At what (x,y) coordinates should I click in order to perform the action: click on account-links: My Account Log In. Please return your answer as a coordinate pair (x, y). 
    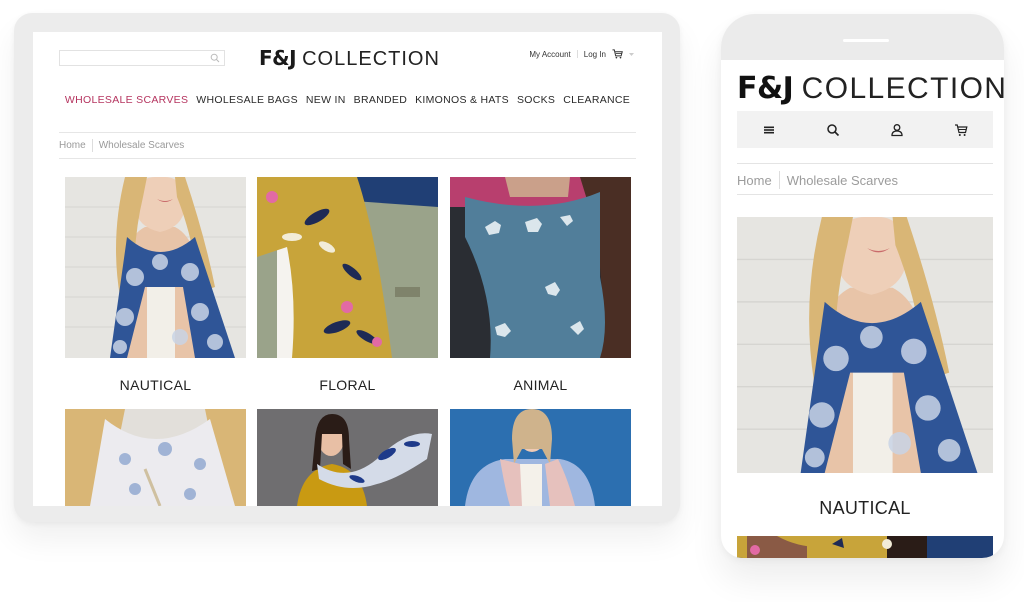
    Looking at the image, I should click on (581, 54).